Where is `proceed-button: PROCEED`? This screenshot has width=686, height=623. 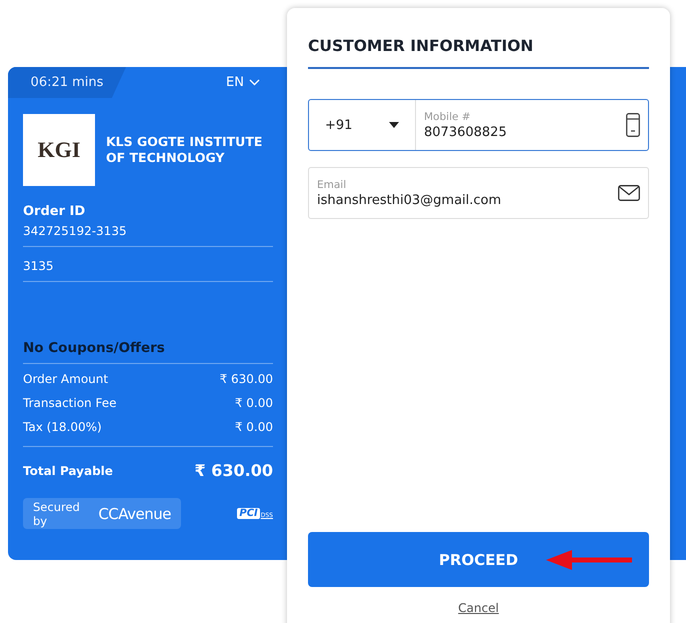
proceed-button: PROCEED is located at coordinates (478, 559).